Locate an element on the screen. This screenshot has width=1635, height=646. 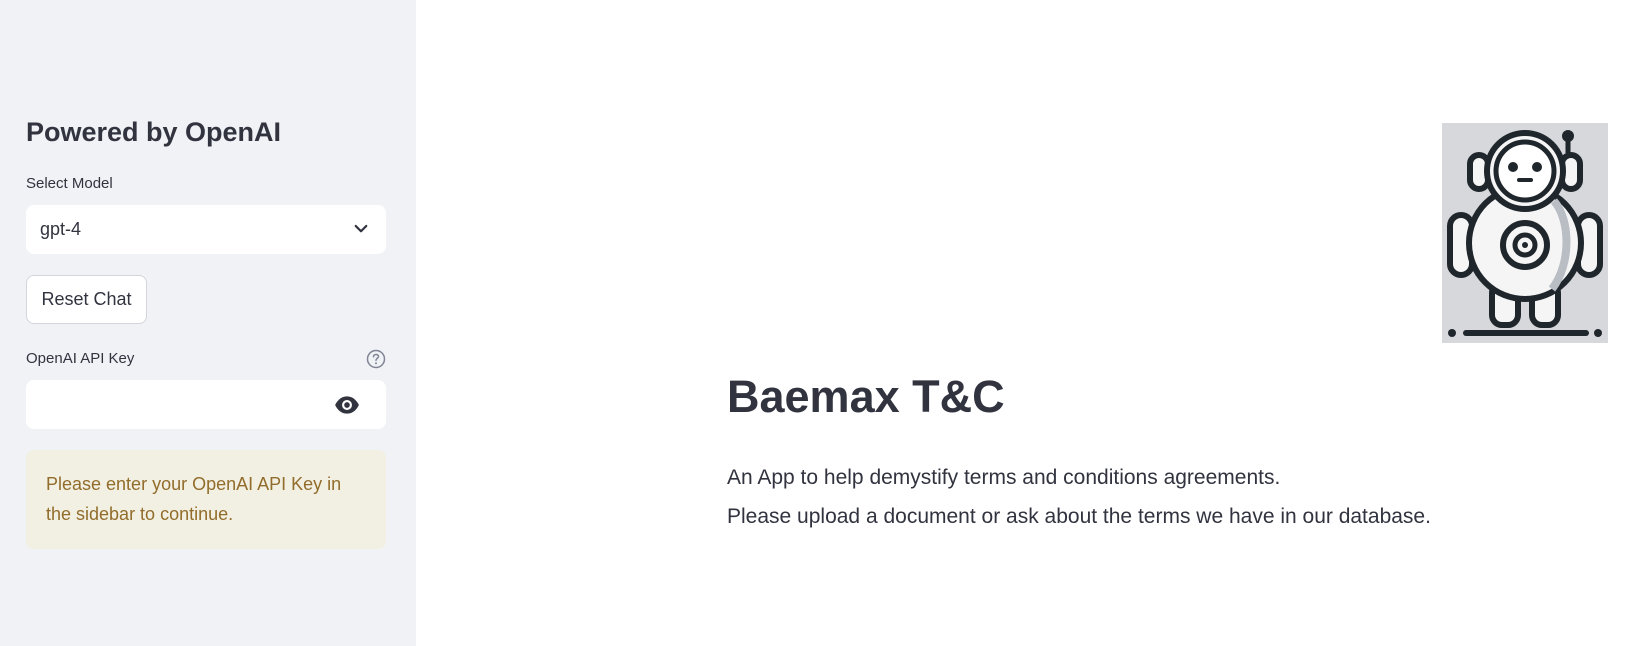
sidebar-heading: Powered by OpenAI is located at coordinates (154, 132).